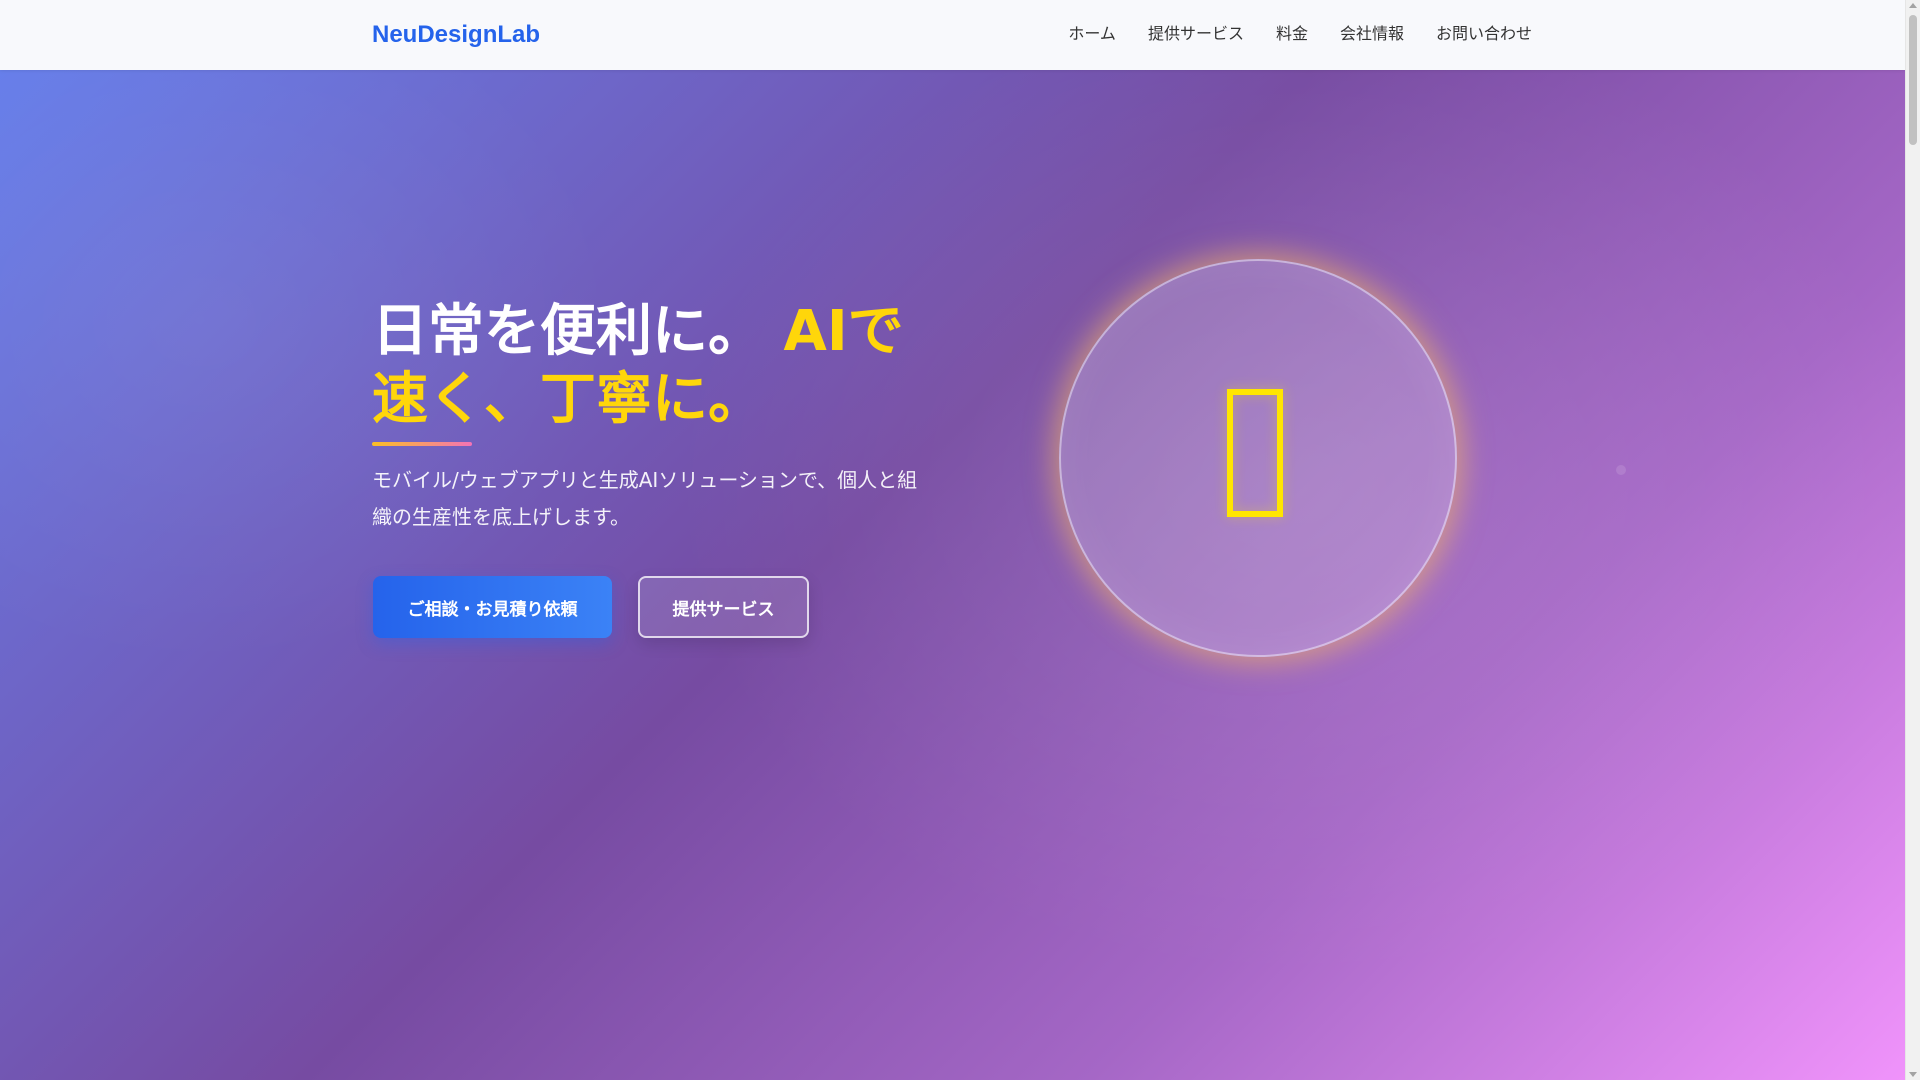  What do you see at coordinates (492, 607) in the screenshot?
I see `consultation-button: ご相談・お見積り依頼` at bounding box center [492, 607].